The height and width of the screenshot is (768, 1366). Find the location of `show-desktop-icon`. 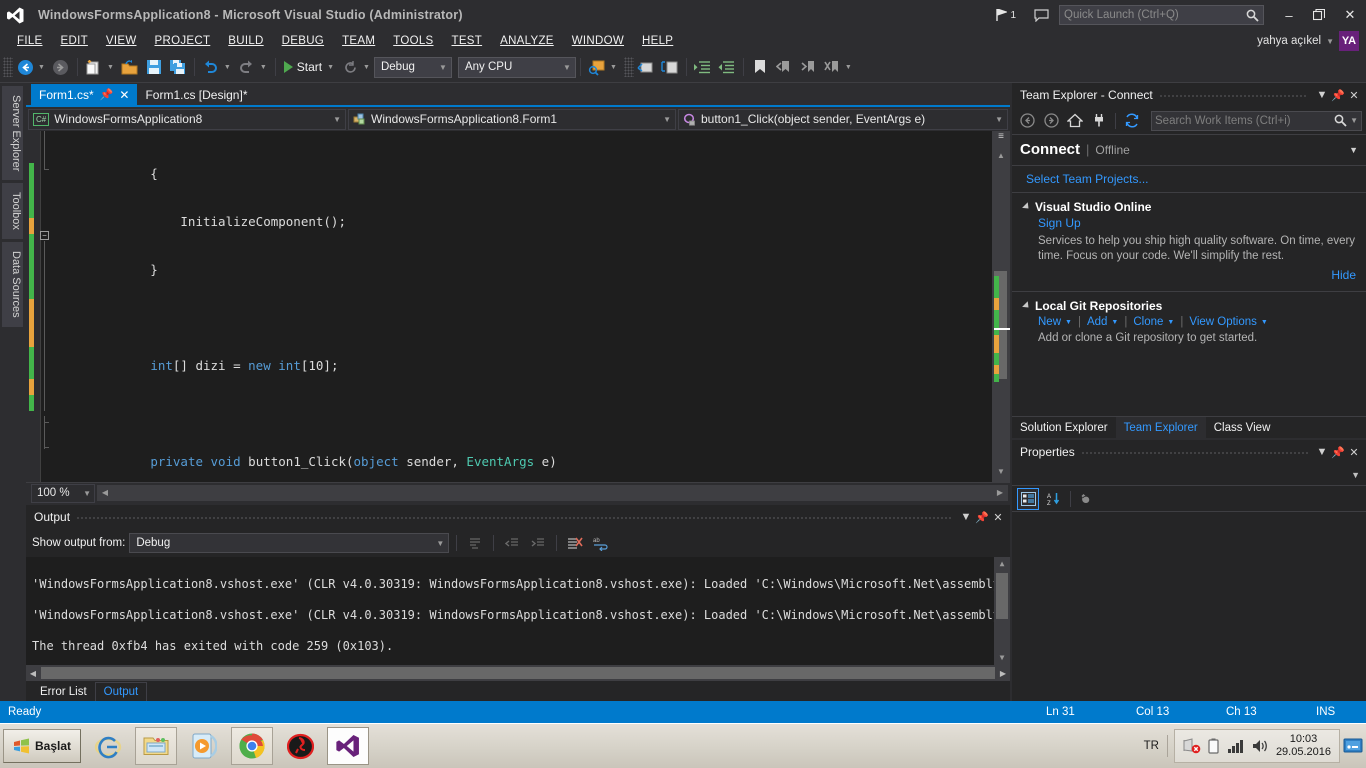

show-desktop-icon is located at coordinates (1353, 746).